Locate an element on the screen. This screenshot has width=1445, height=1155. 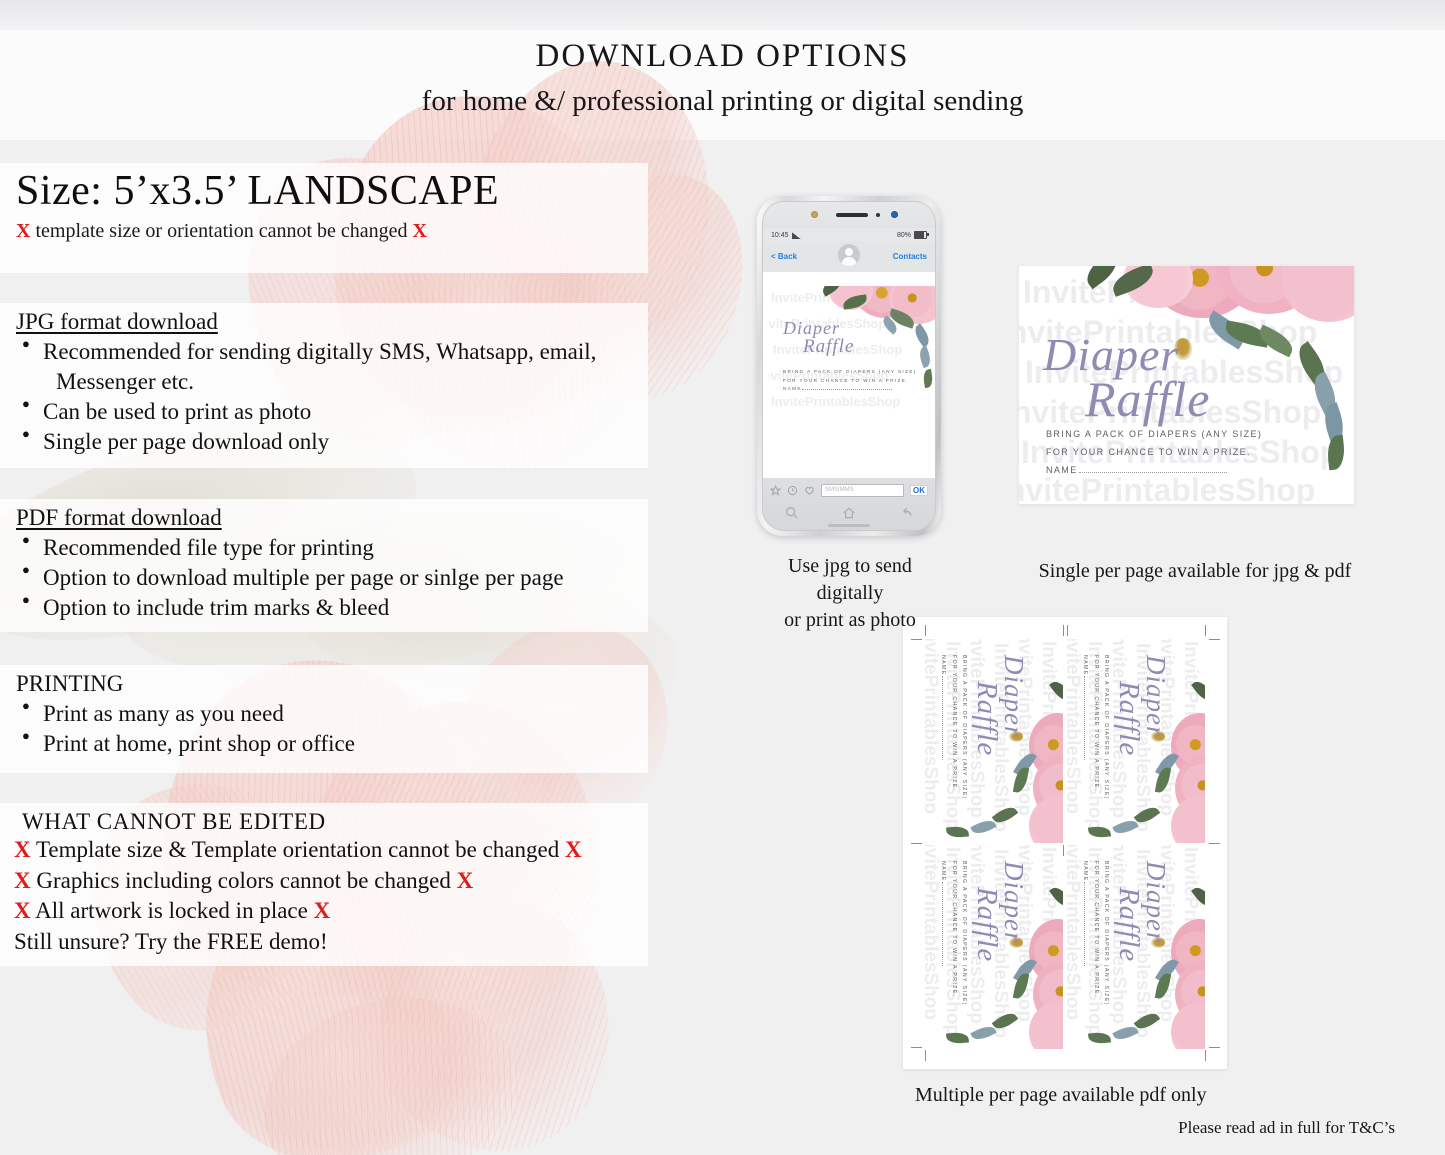
phone-nav-icons-row is located at coordinates (849, 509).